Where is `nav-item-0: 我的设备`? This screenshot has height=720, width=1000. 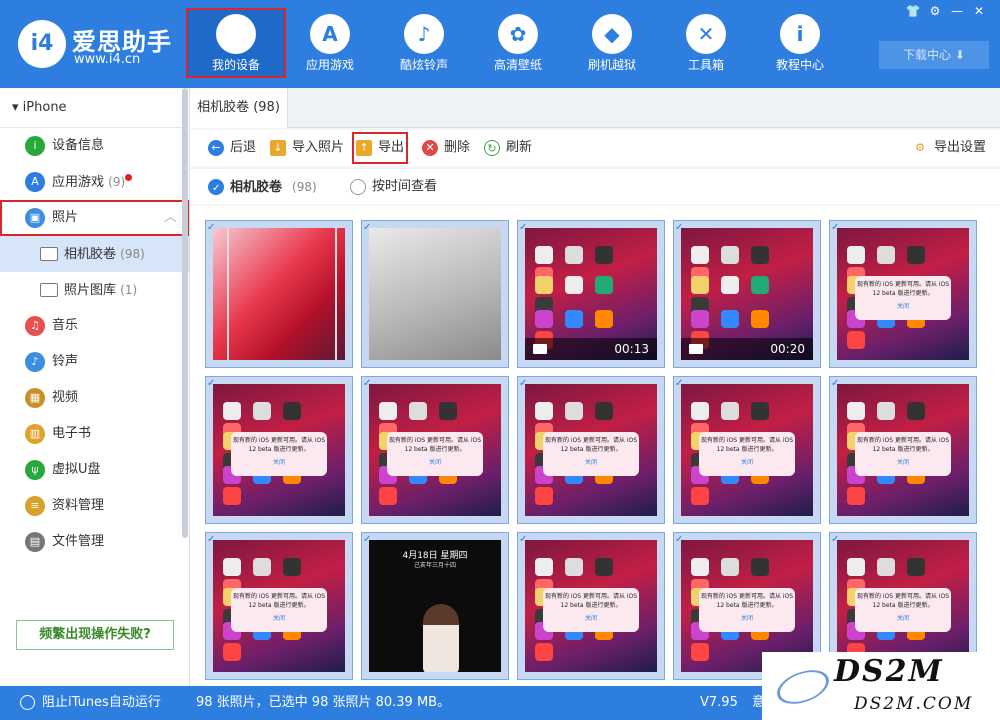 nav-item-0: 我的设备 is located at coordinates (236, 43).